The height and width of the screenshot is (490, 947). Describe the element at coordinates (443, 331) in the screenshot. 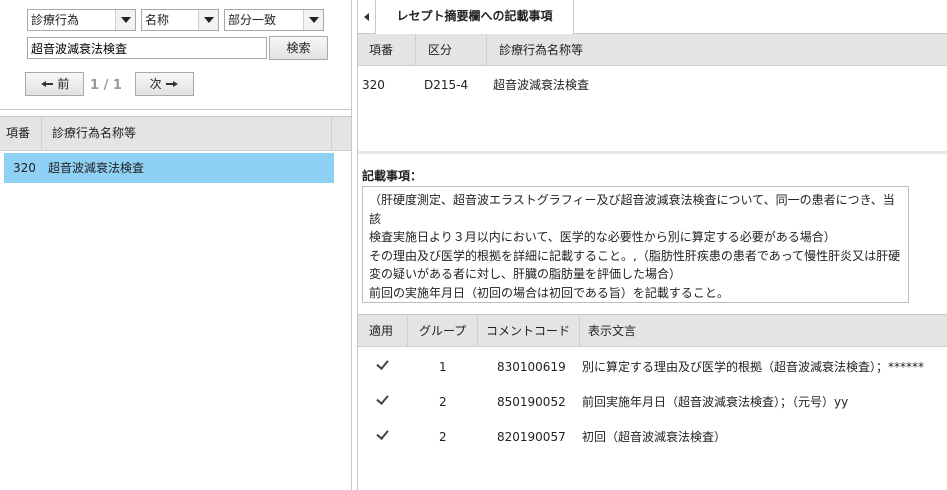

I see `column-header-group: グループ` at that location.